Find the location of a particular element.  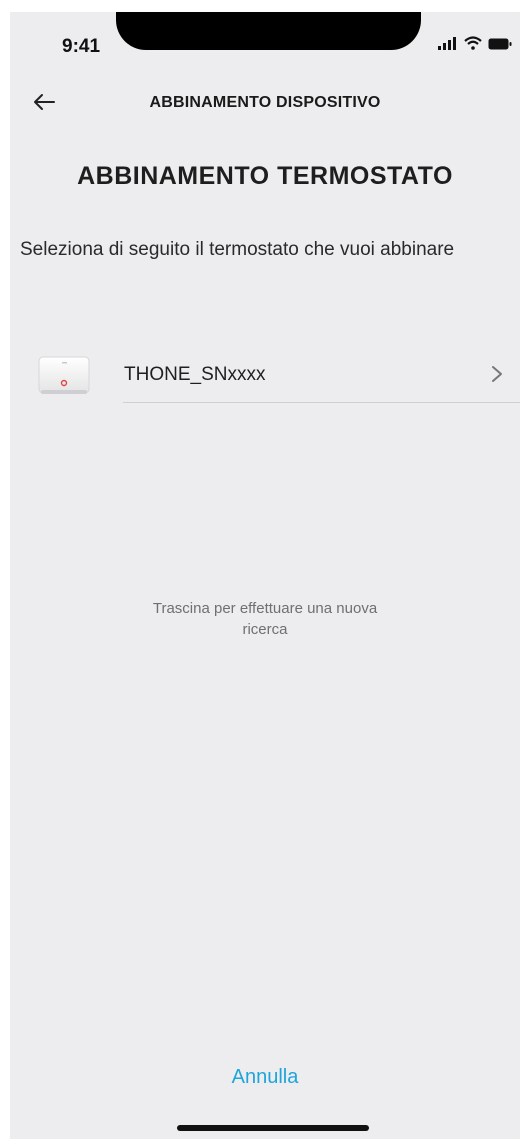

cellular-signal-icon is located at coordinates (448, 45).